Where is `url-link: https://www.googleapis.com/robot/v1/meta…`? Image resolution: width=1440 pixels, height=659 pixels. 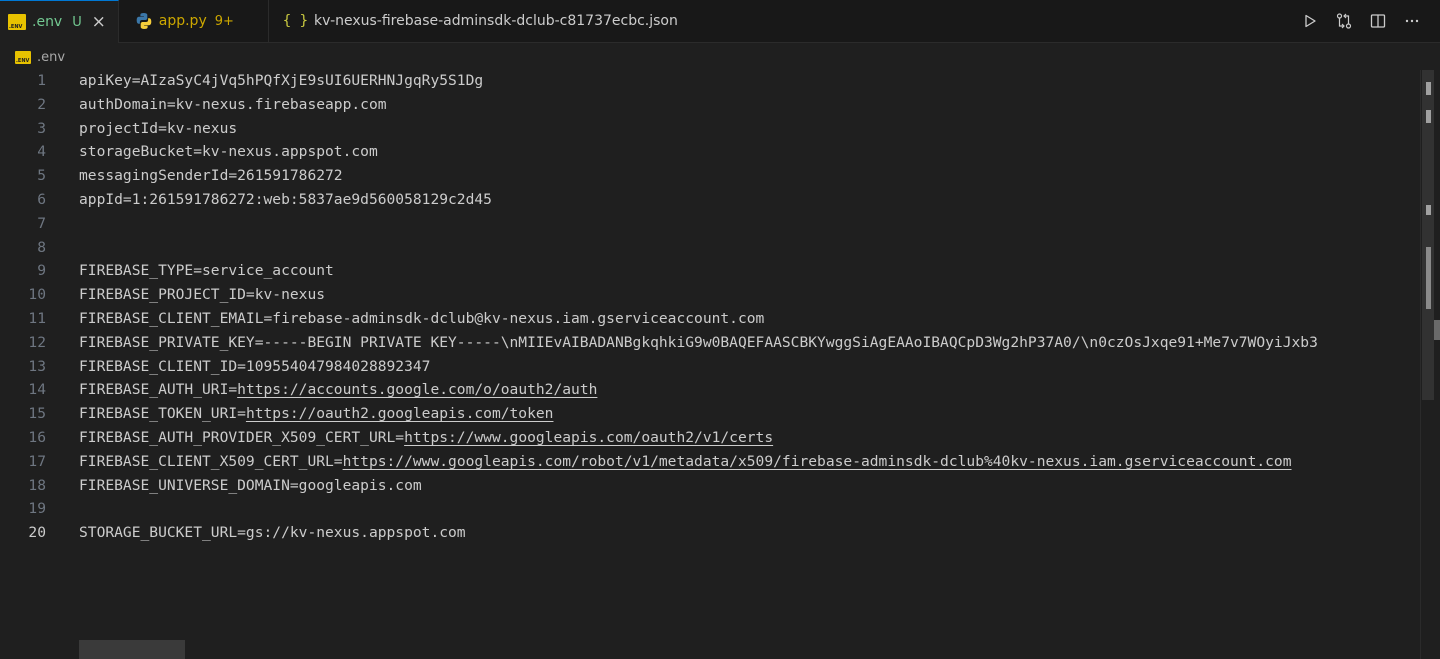
url-link: https://www.googleapis.com/robot/v1/meta… is located at coordinates (817, 461).